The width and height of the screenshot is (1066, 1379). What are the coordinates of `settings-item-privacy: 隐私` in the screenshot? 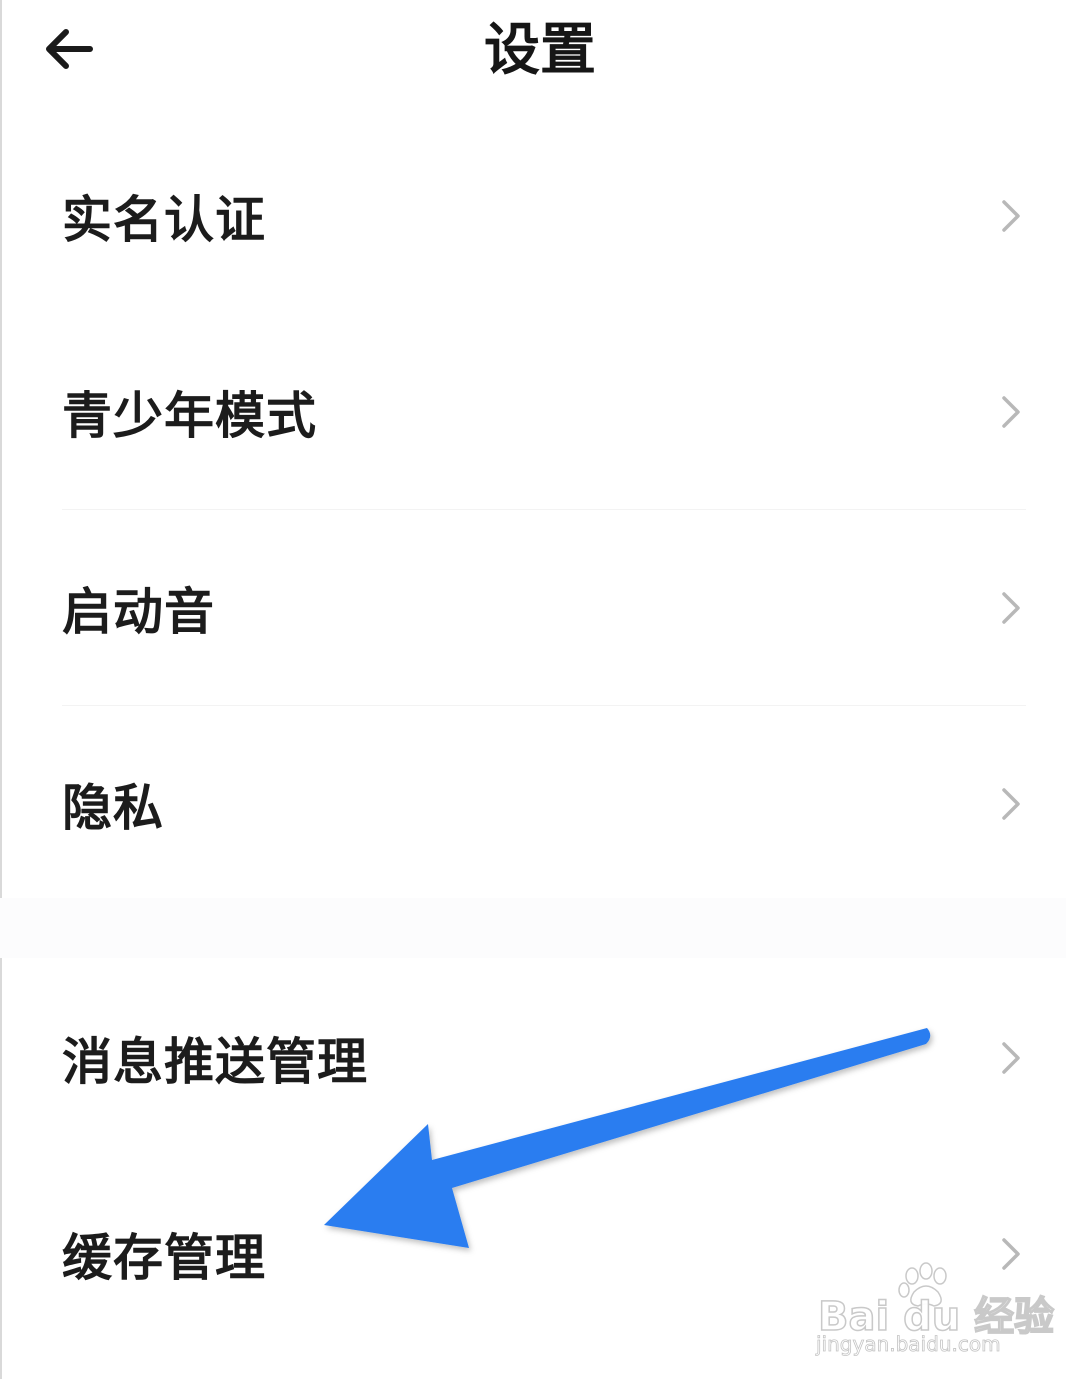 It's located at (533, 804).